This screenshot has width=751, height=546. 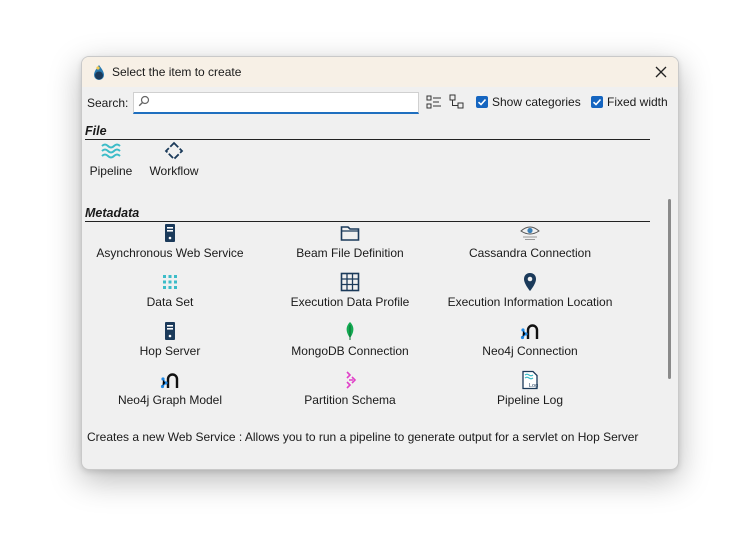 I want to click on scrollbar-thumb, so click(x=669, y=289).